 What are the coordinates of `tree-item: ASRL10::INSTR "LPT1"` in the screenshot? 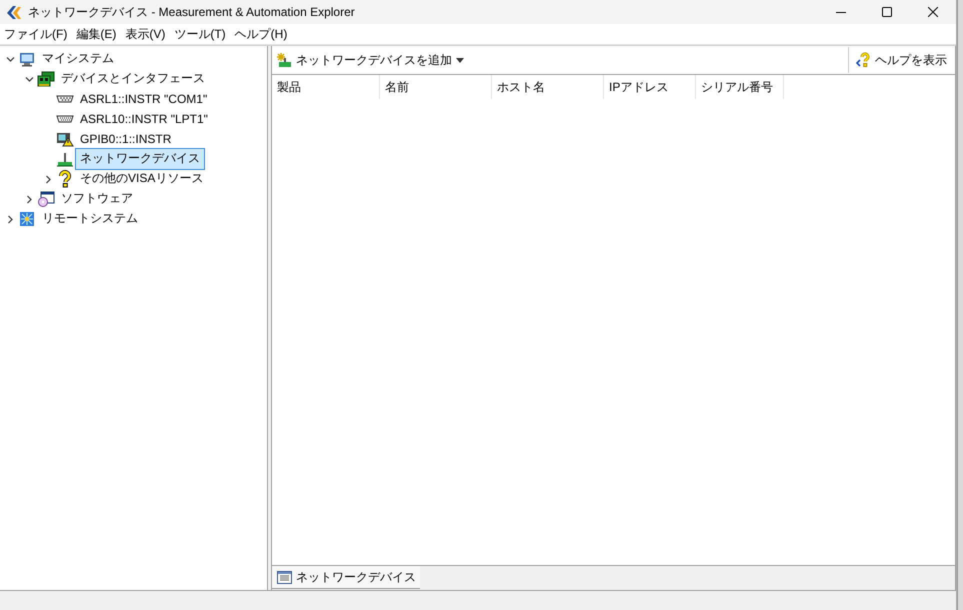 It's located at (144, 119).